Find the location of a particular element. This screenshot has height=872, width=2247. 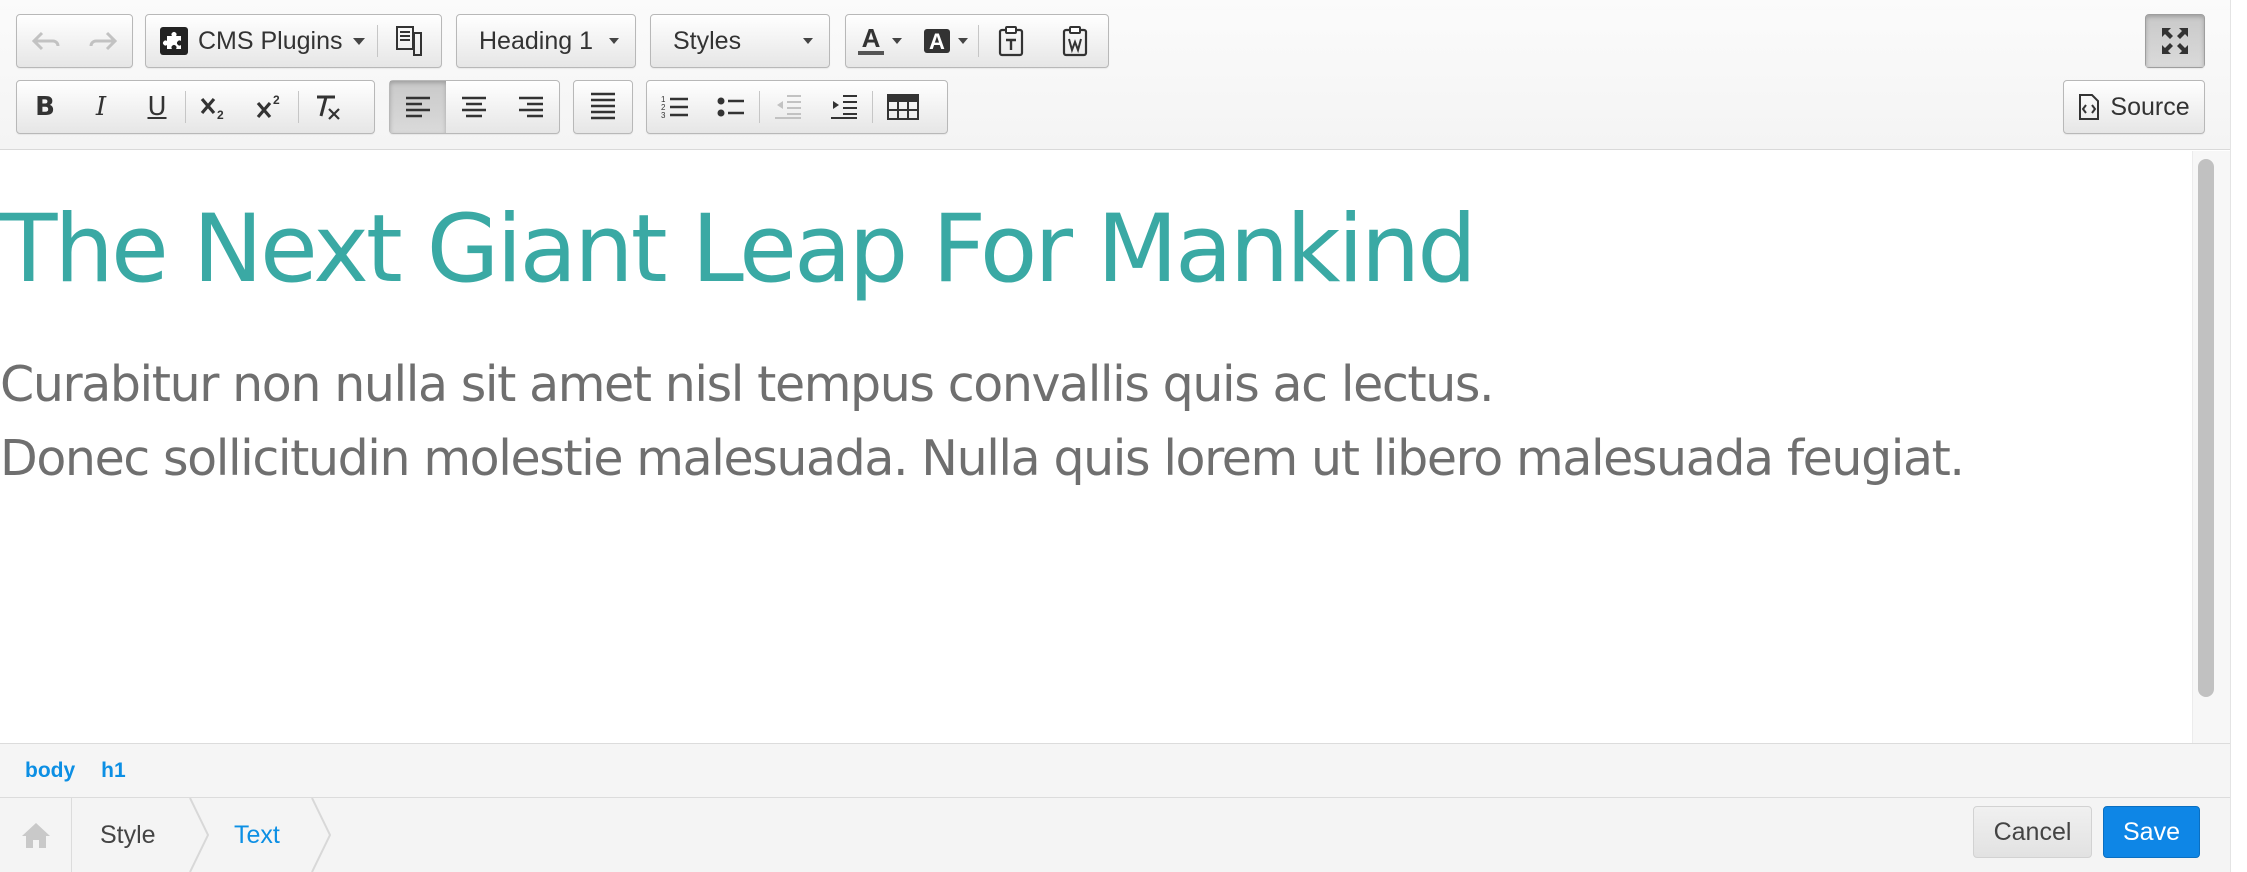

source-button: Source is located at coordinates (2134, 107).